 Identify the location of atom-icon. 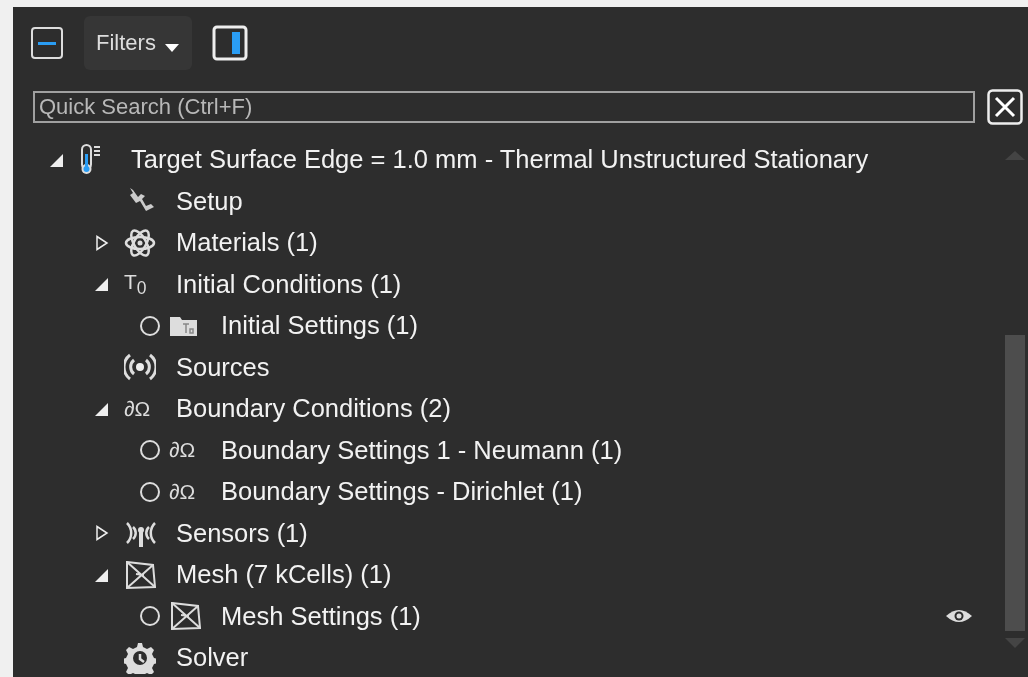
(140, 242).